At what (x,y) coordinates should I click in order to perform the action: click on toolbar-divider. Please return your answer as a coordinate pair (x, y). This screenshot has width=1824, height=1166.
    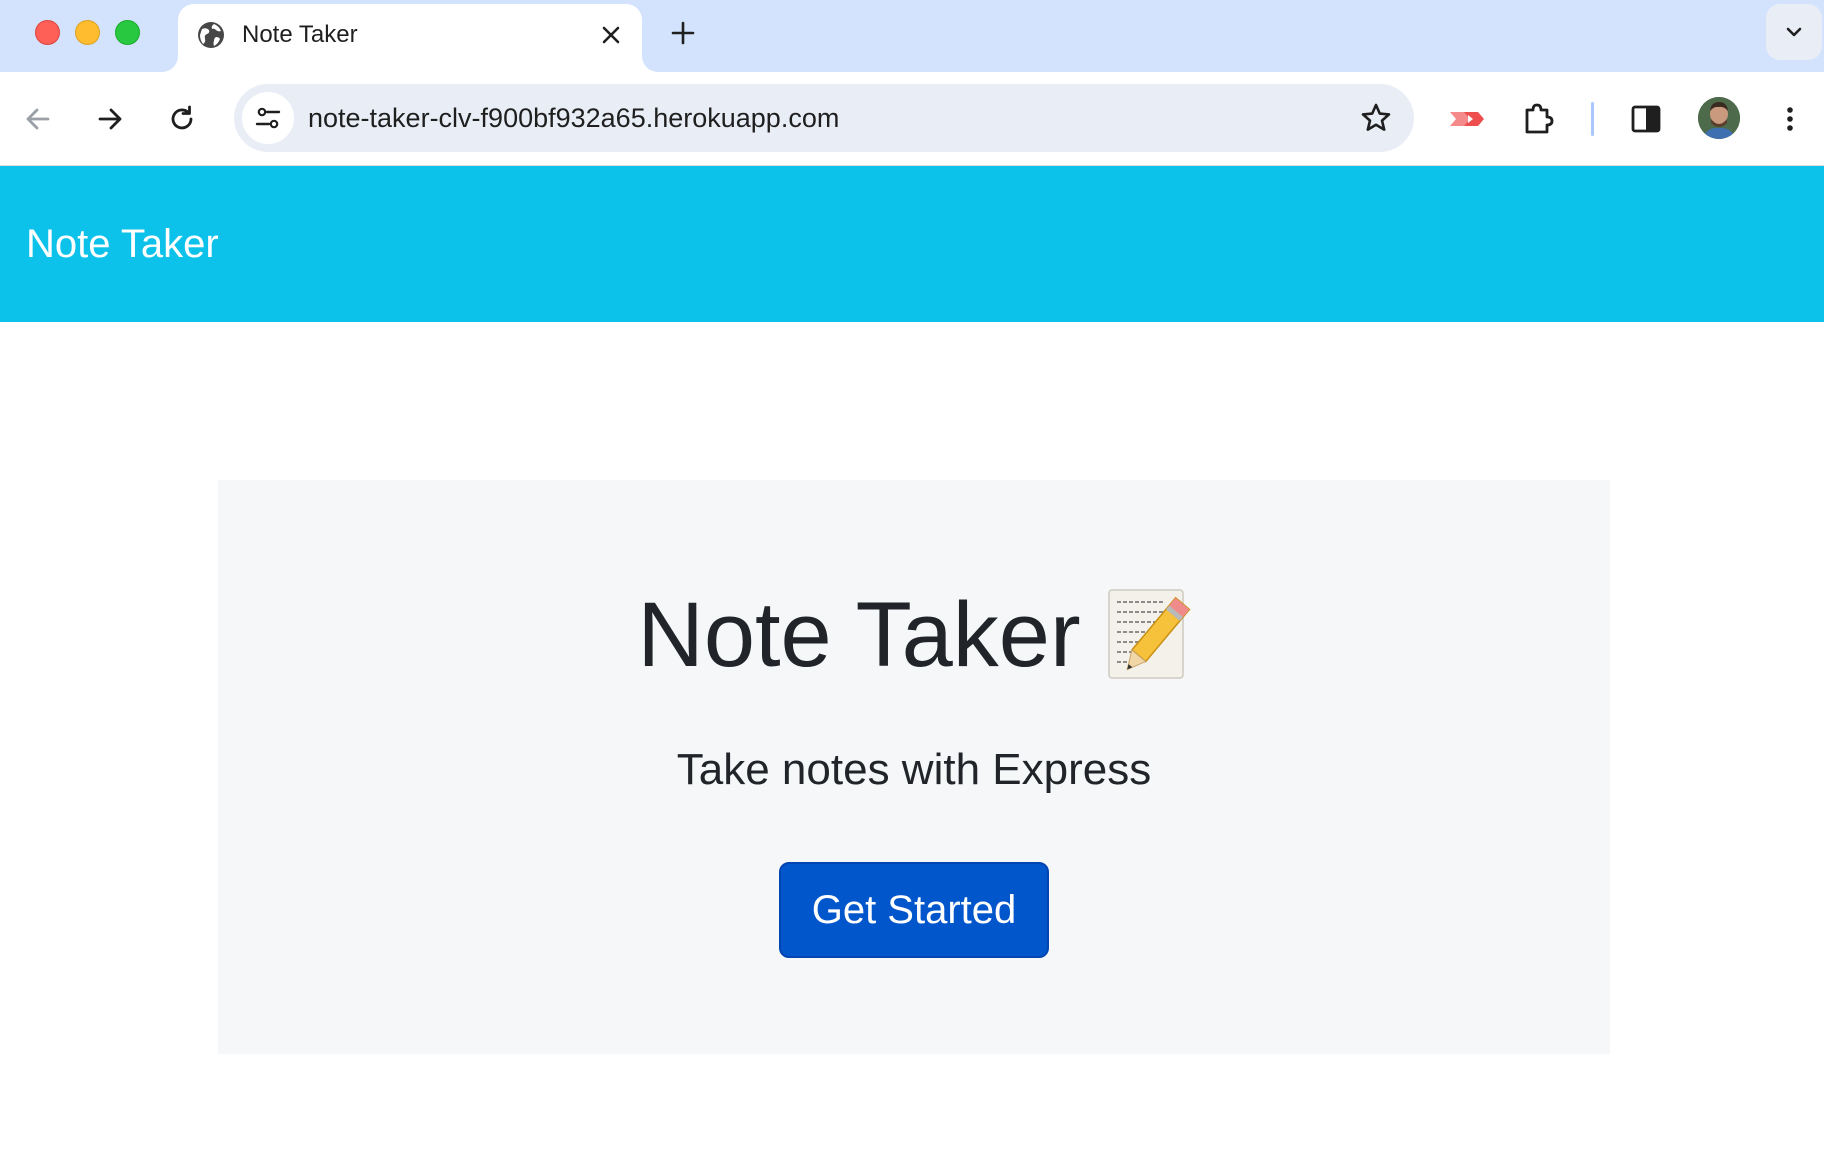
    Looking at the image, I should click on (1592, 119).